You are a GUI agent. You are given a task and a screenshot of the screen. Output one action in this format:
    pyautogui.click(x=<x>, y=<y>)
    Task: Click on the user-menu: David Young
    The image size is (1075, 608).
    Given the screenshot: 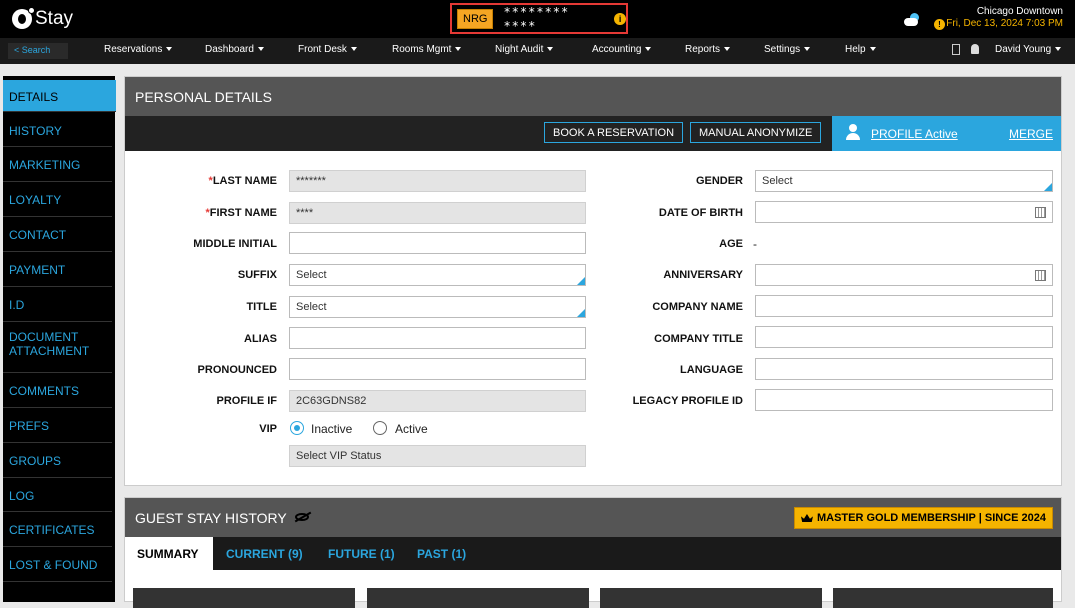 What is the action you would take?
    pyautogui.click(x=1028, y=49)
    